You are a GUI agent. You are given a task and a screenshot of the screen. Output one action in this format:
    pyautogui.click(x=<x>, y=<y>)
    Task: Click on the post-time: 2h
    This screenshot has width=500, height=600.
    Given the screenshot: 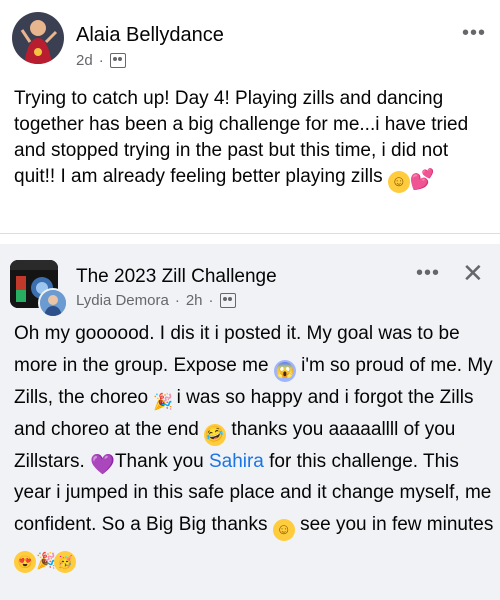 What is the action you would take?
    pyautogui.click(x=194, y=300)
    